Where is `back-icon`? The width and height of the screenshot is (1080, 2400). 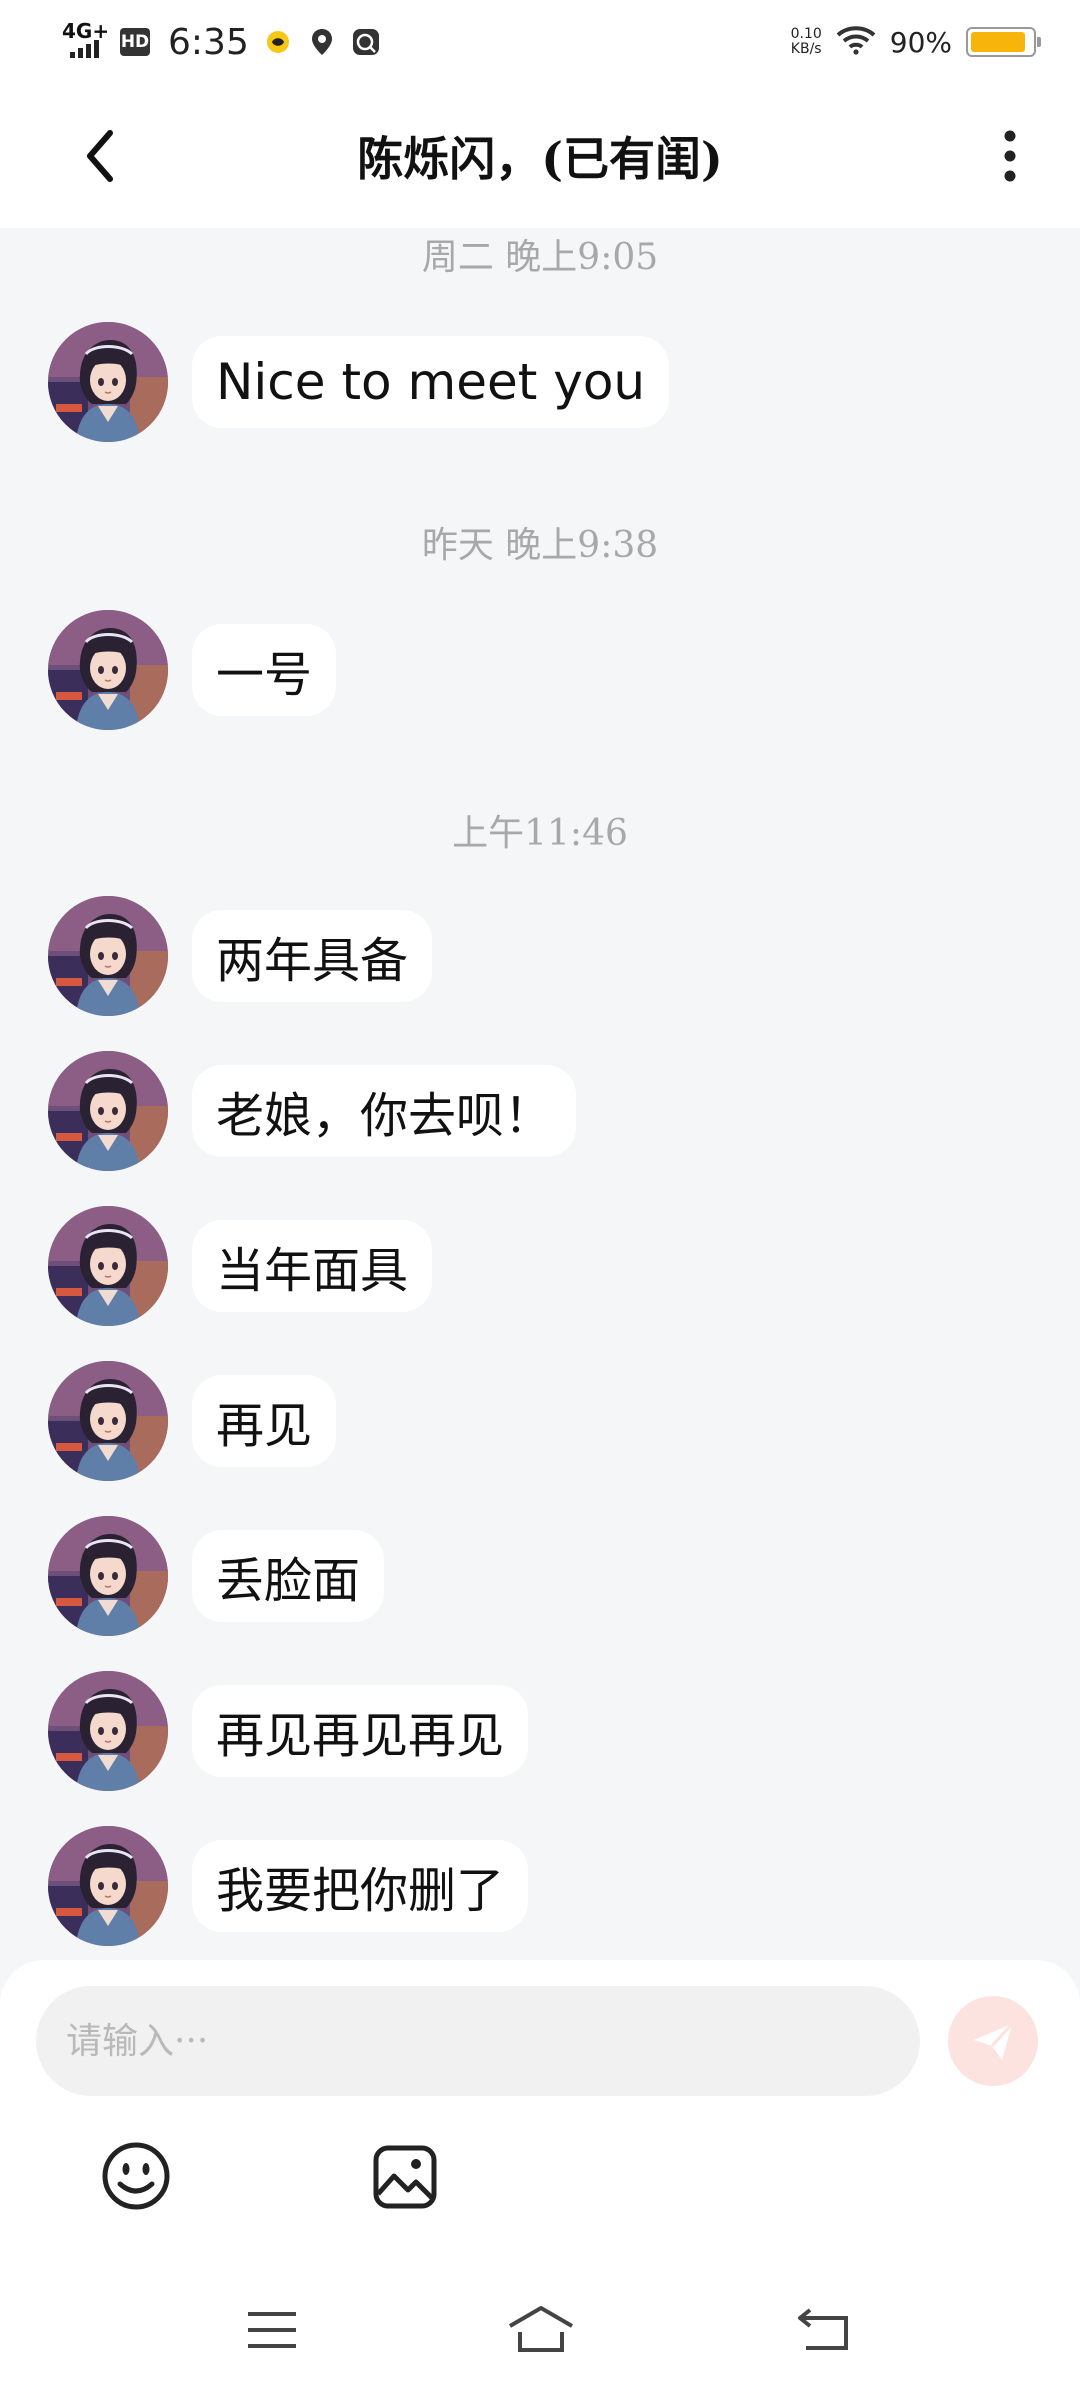 back-icon is located at coordinates (823, 2329).